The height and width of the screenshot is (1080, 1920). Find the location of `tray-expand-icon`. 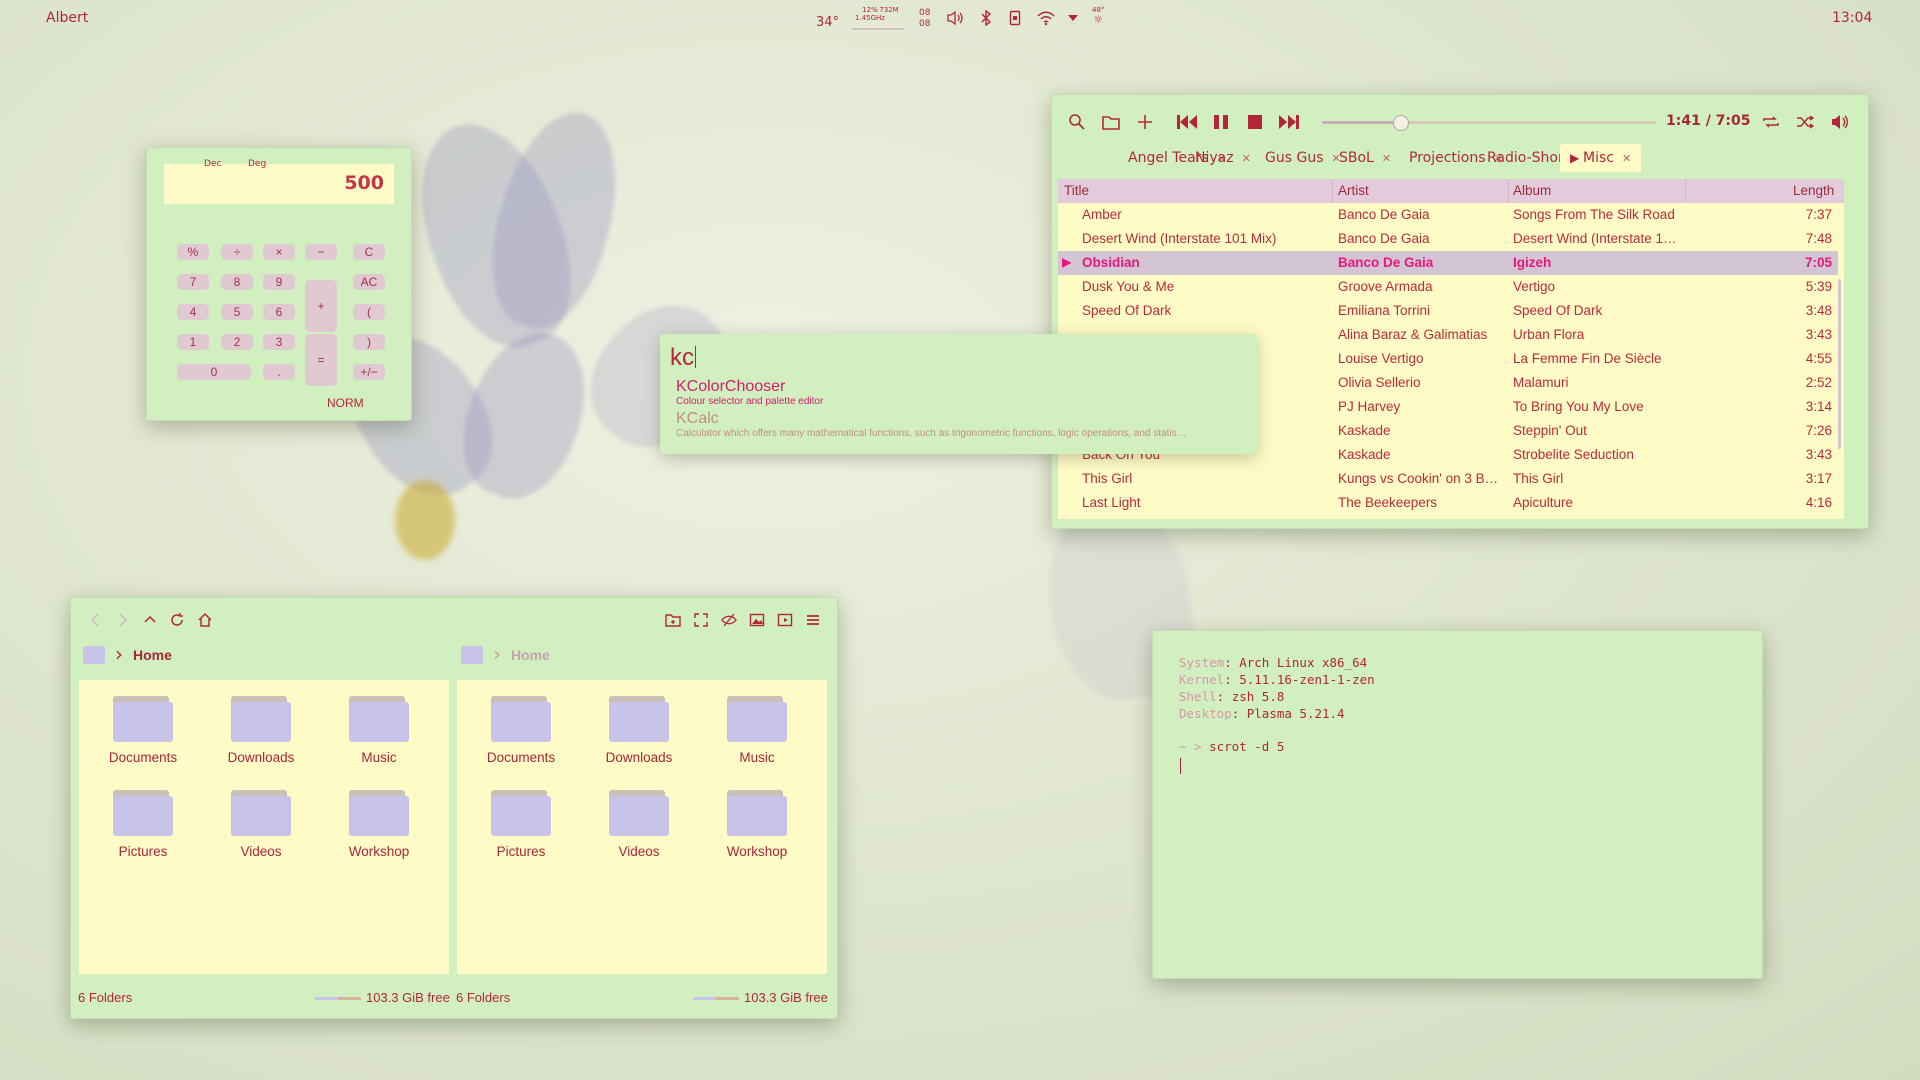

tray-expand-icon is located at coordinates (1073, 18).